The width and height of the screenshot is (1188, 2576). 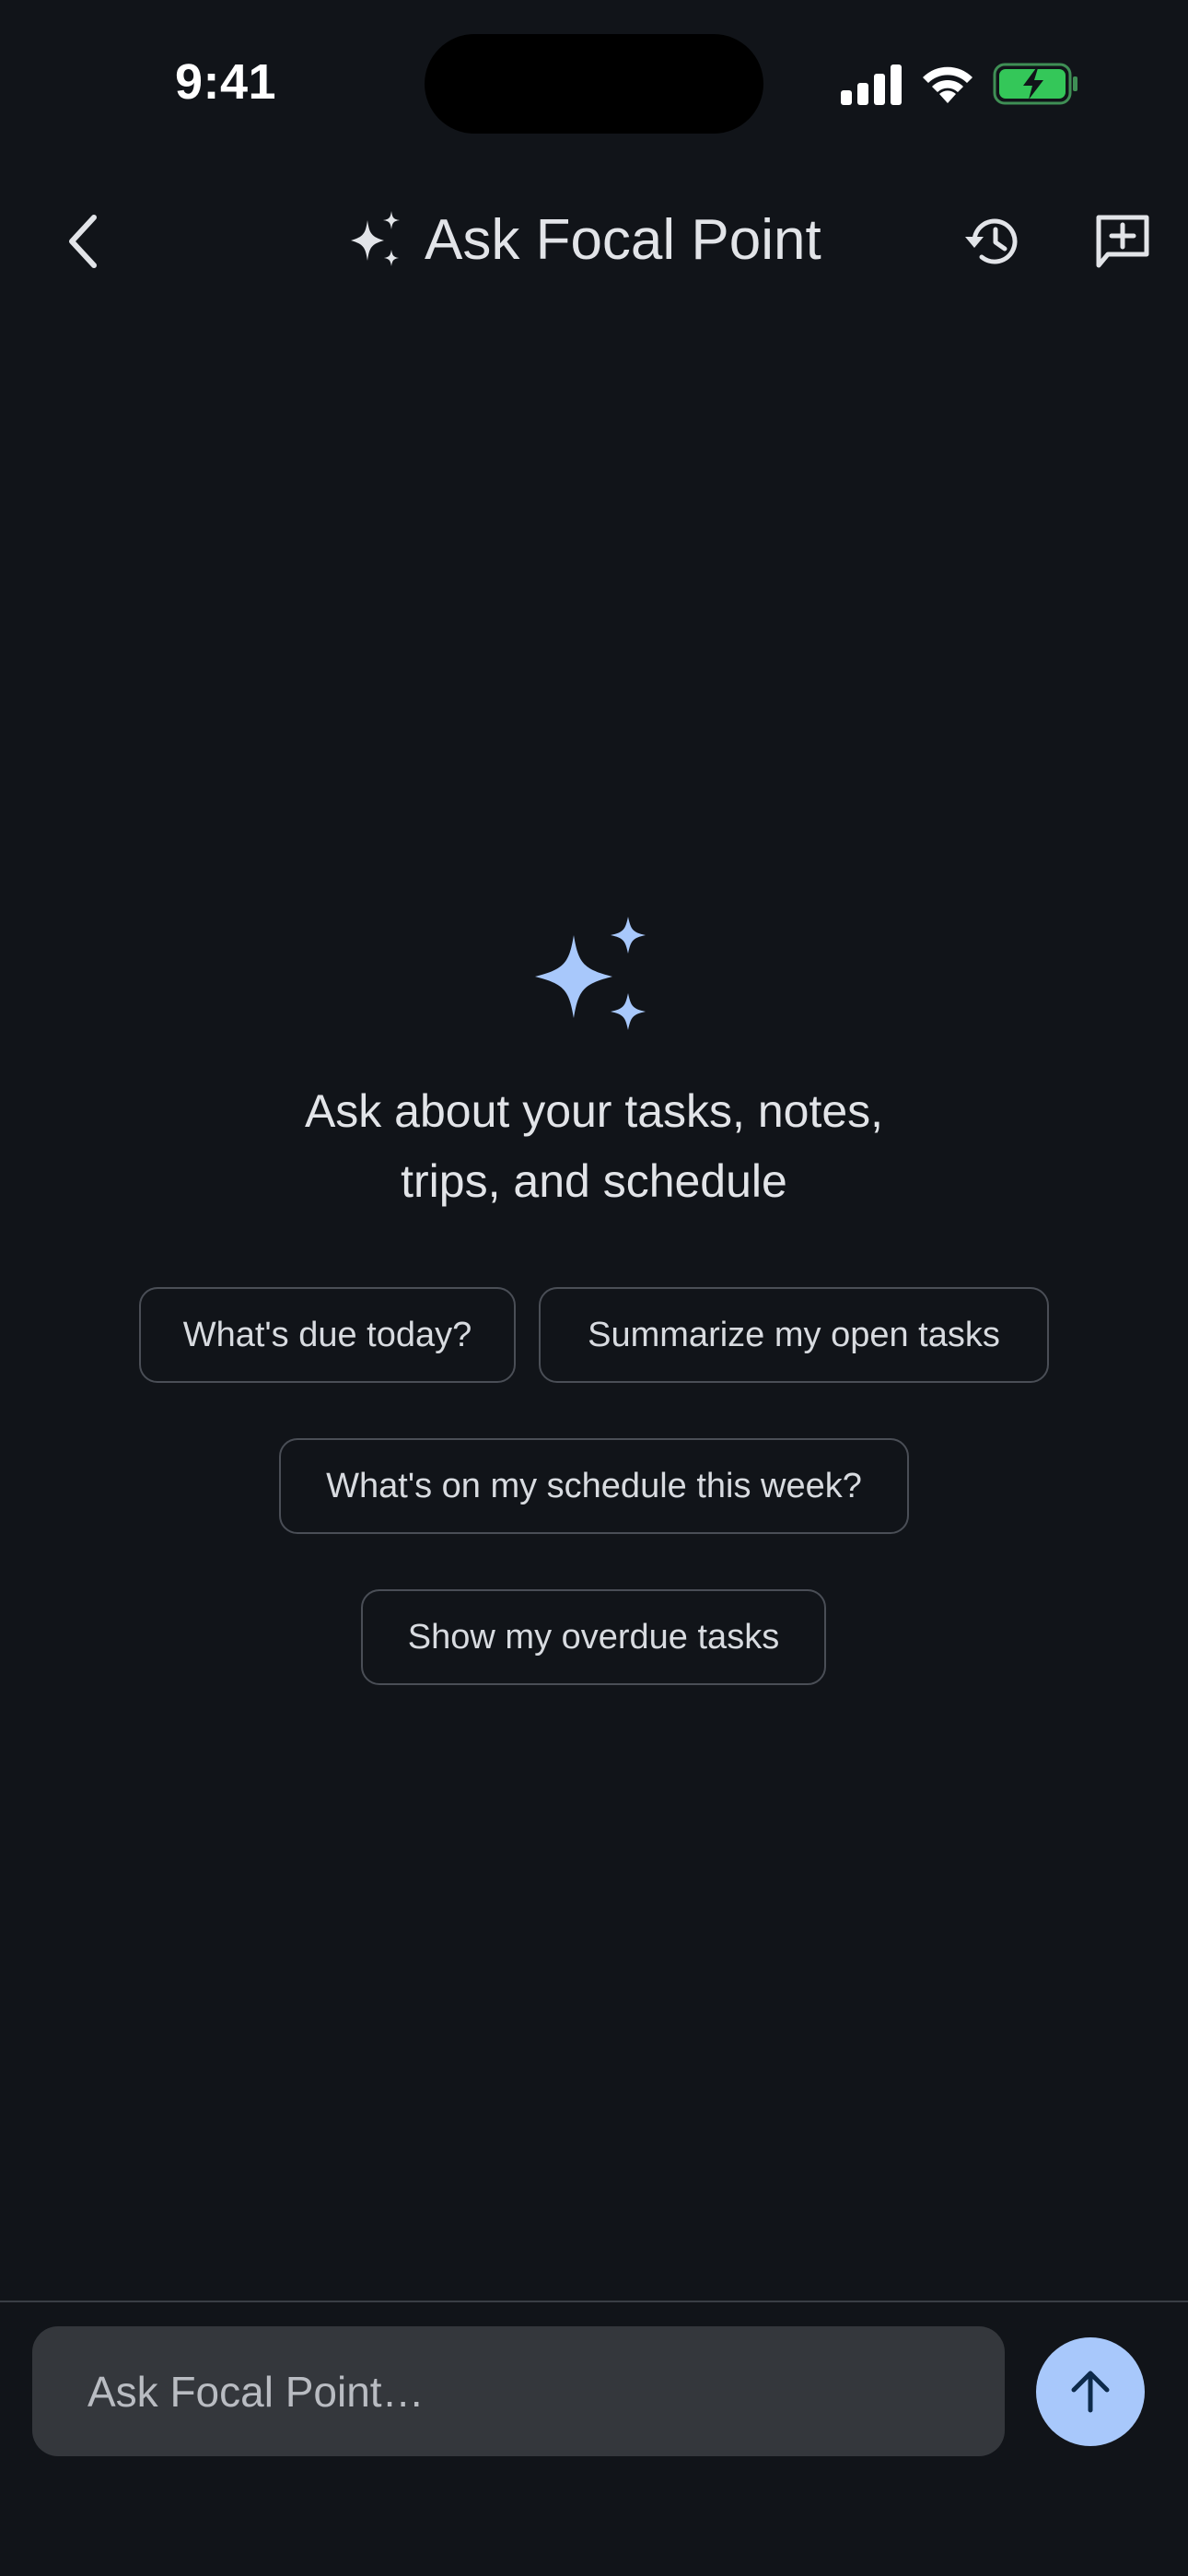 What do you see at coordinates (794, 1335) in the screenshot?
I see `suggestion-chip-summarize-tasks: Summarize my open tasks` at bounding box center [794, 1335].